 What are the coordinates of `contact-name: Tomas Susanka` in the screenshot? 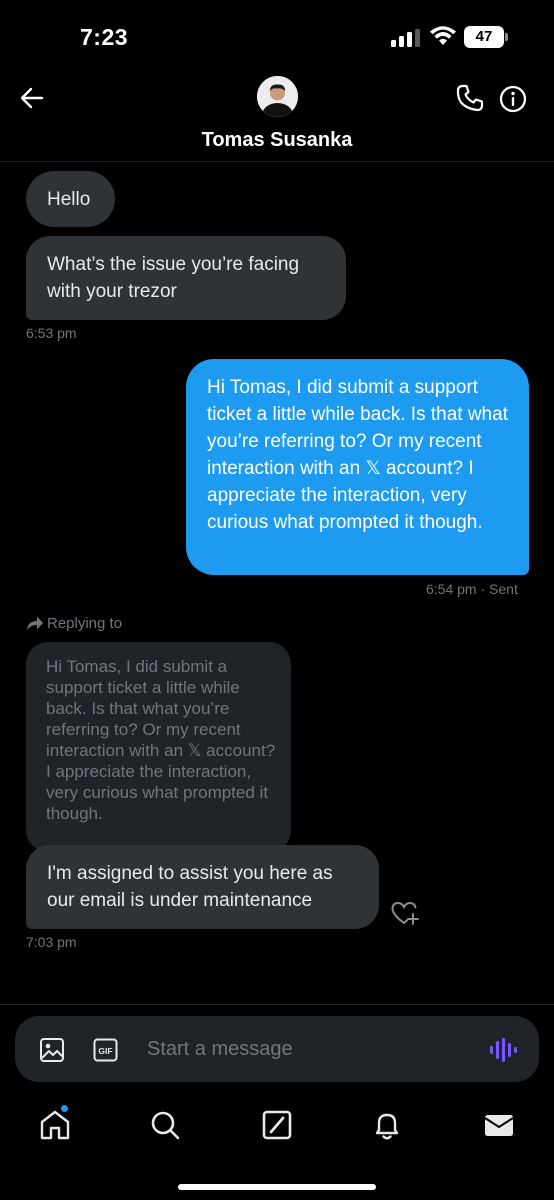 It's located at (277, 140).